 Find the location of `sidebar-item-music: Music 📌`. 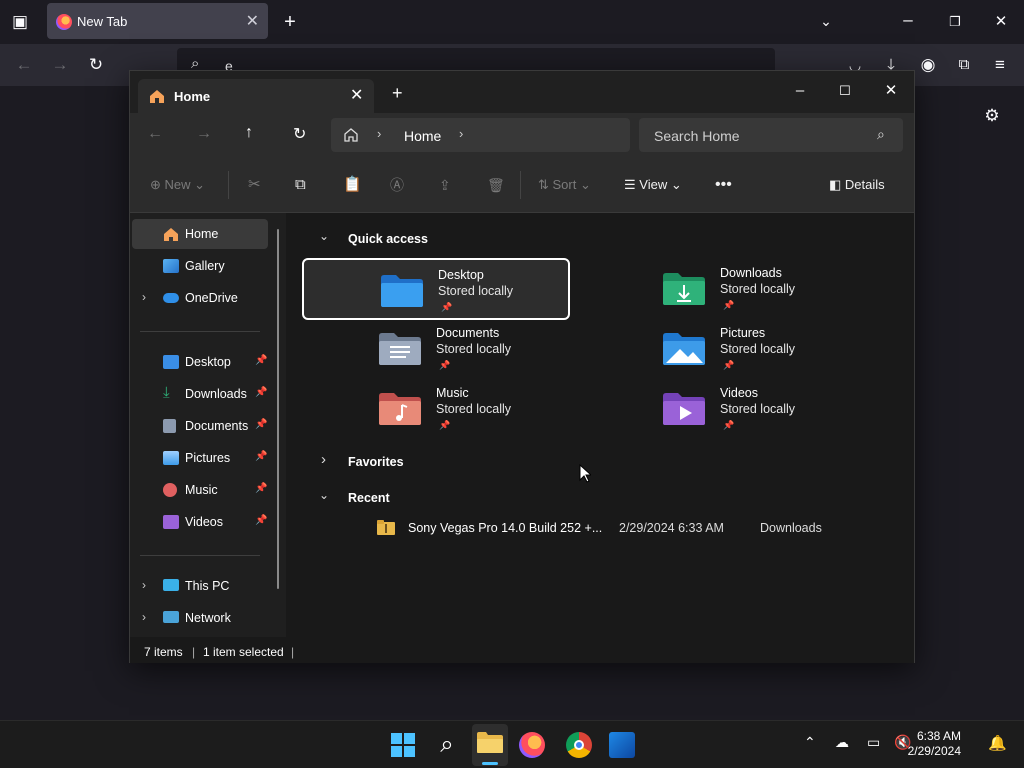

sidebar-item-music: Music 📌 is located at coordinates (200, 490).